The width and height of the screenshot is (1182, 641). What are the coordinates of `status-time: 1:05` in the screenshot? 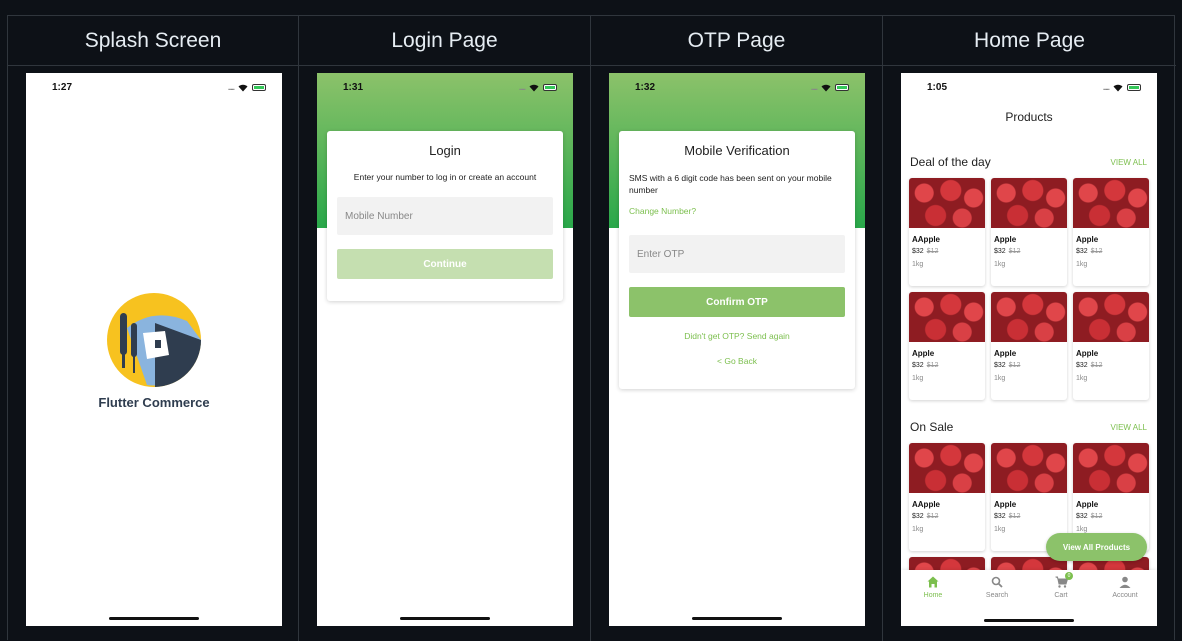 It's located at (937, 87).